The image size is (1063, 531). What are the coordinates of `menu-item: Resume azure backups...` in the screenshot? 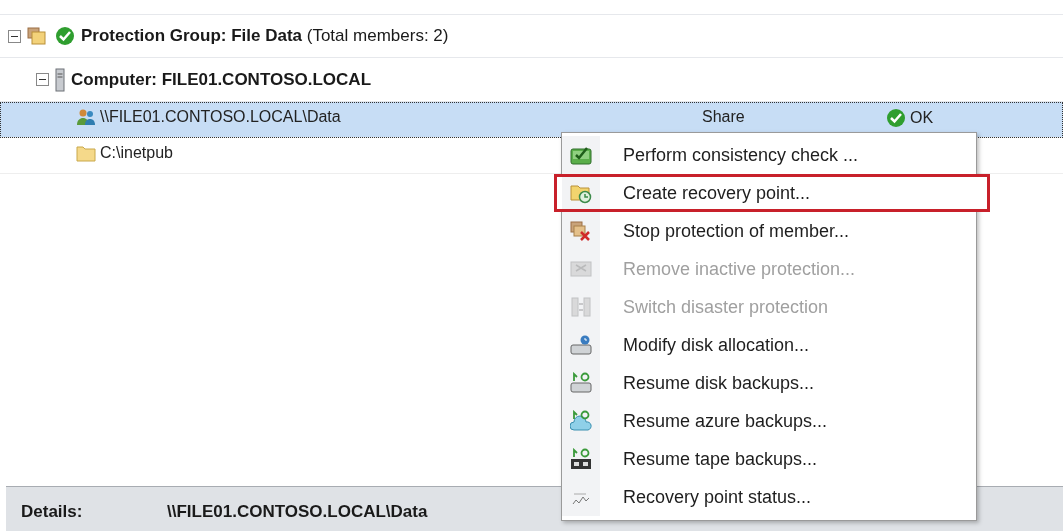 It's located at (769, 421).